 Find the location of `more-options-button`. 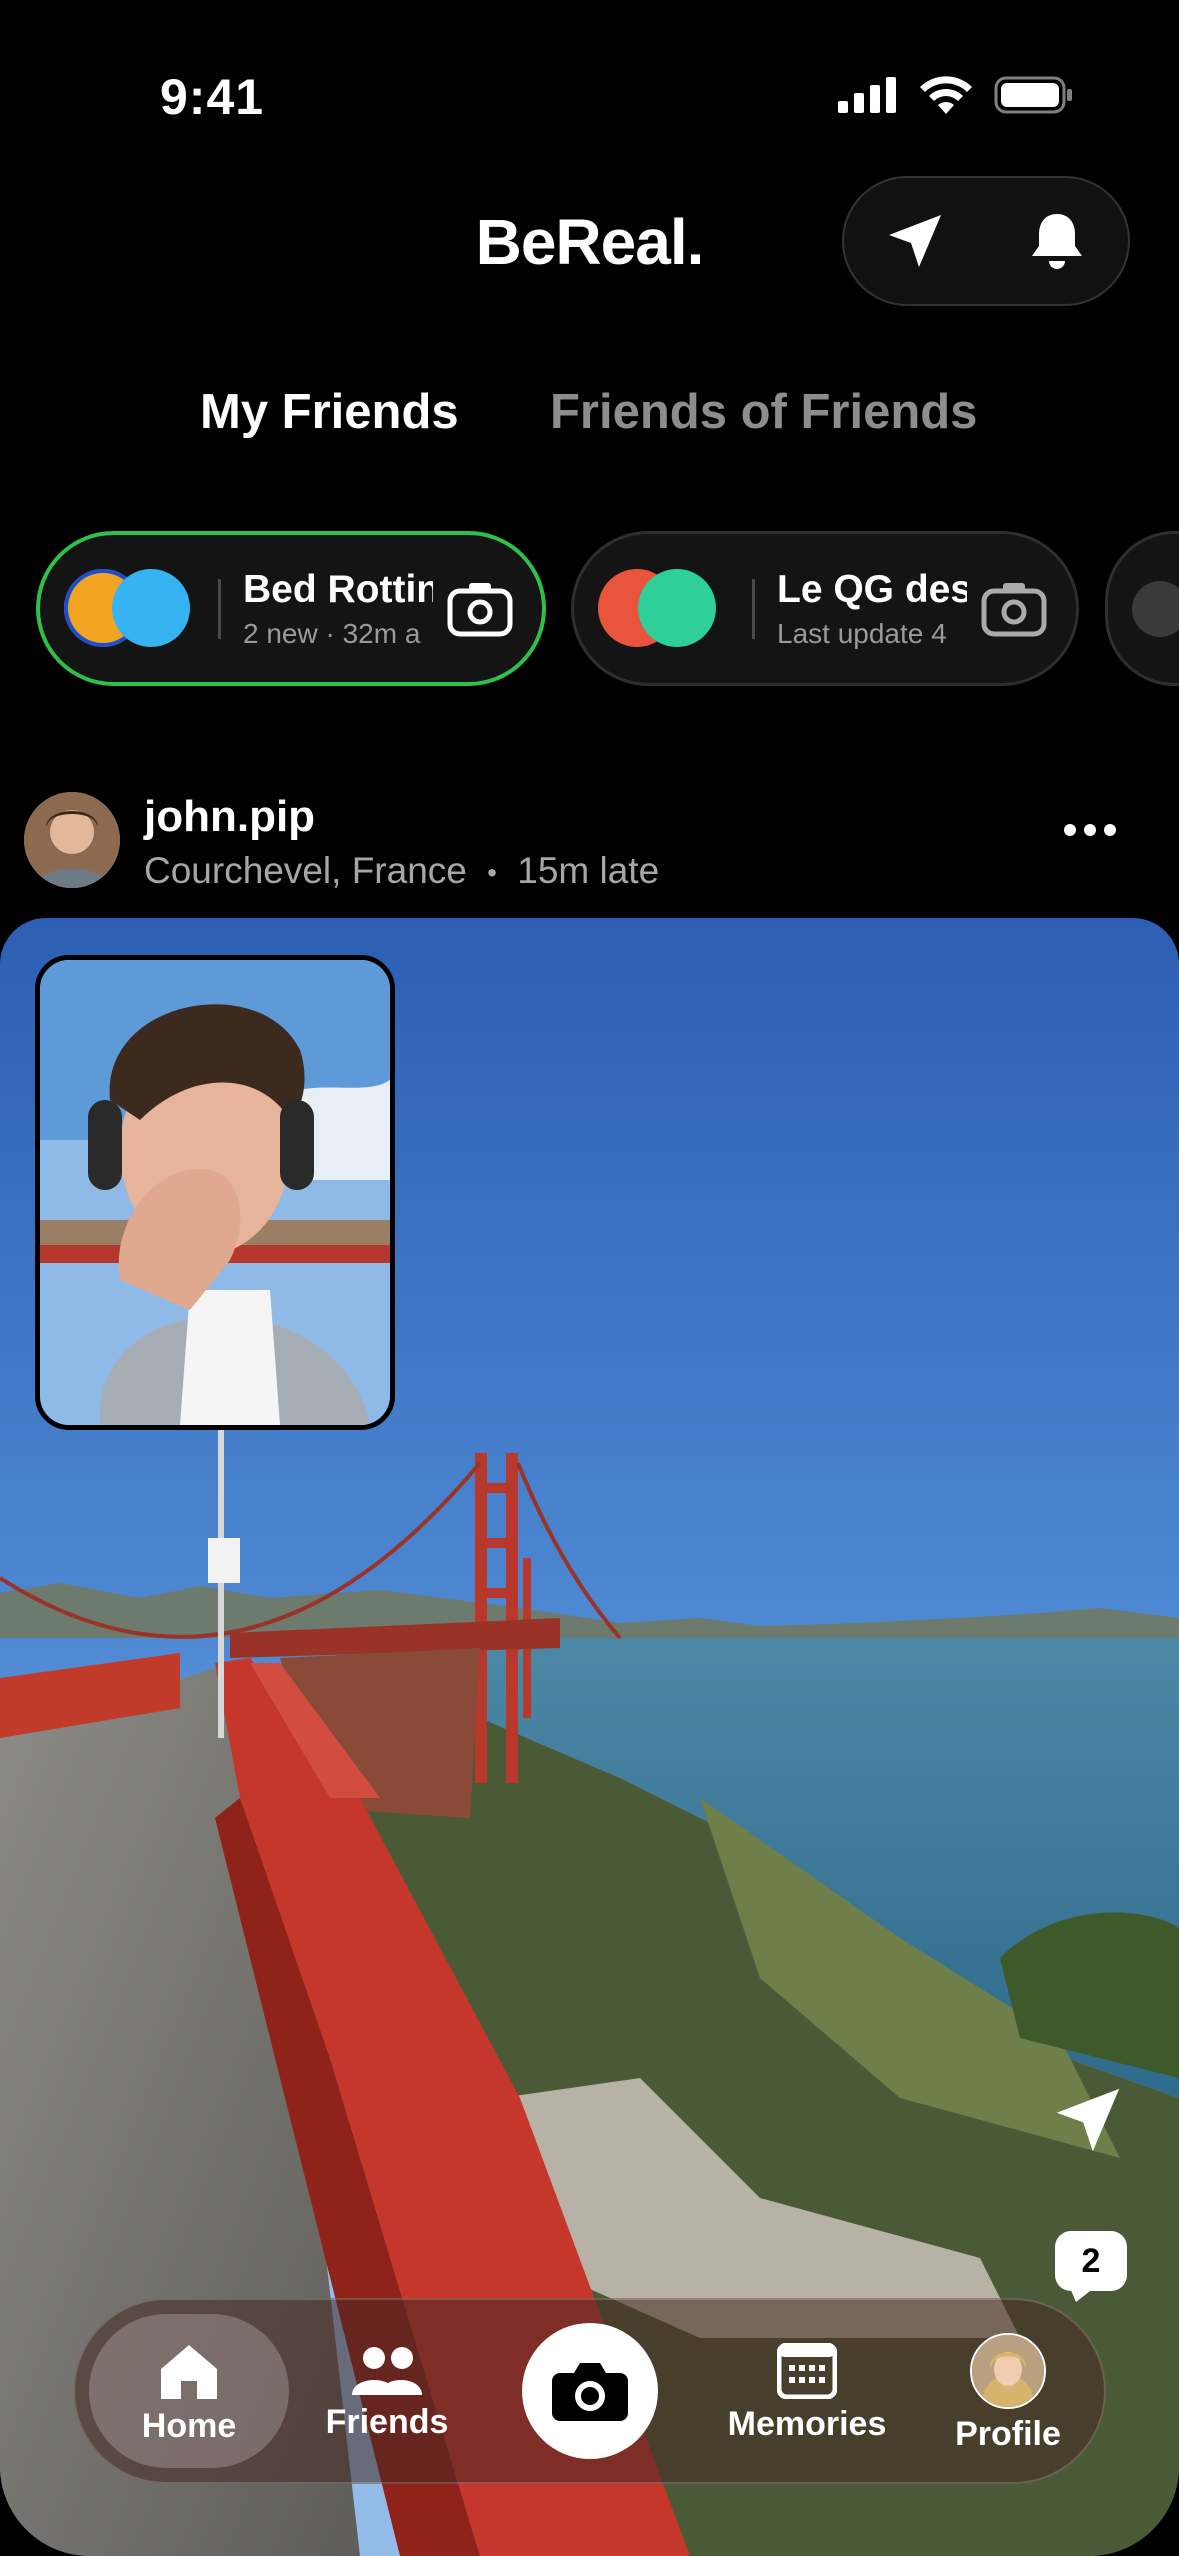

more-options-button is located at coordinates (1090, 830).